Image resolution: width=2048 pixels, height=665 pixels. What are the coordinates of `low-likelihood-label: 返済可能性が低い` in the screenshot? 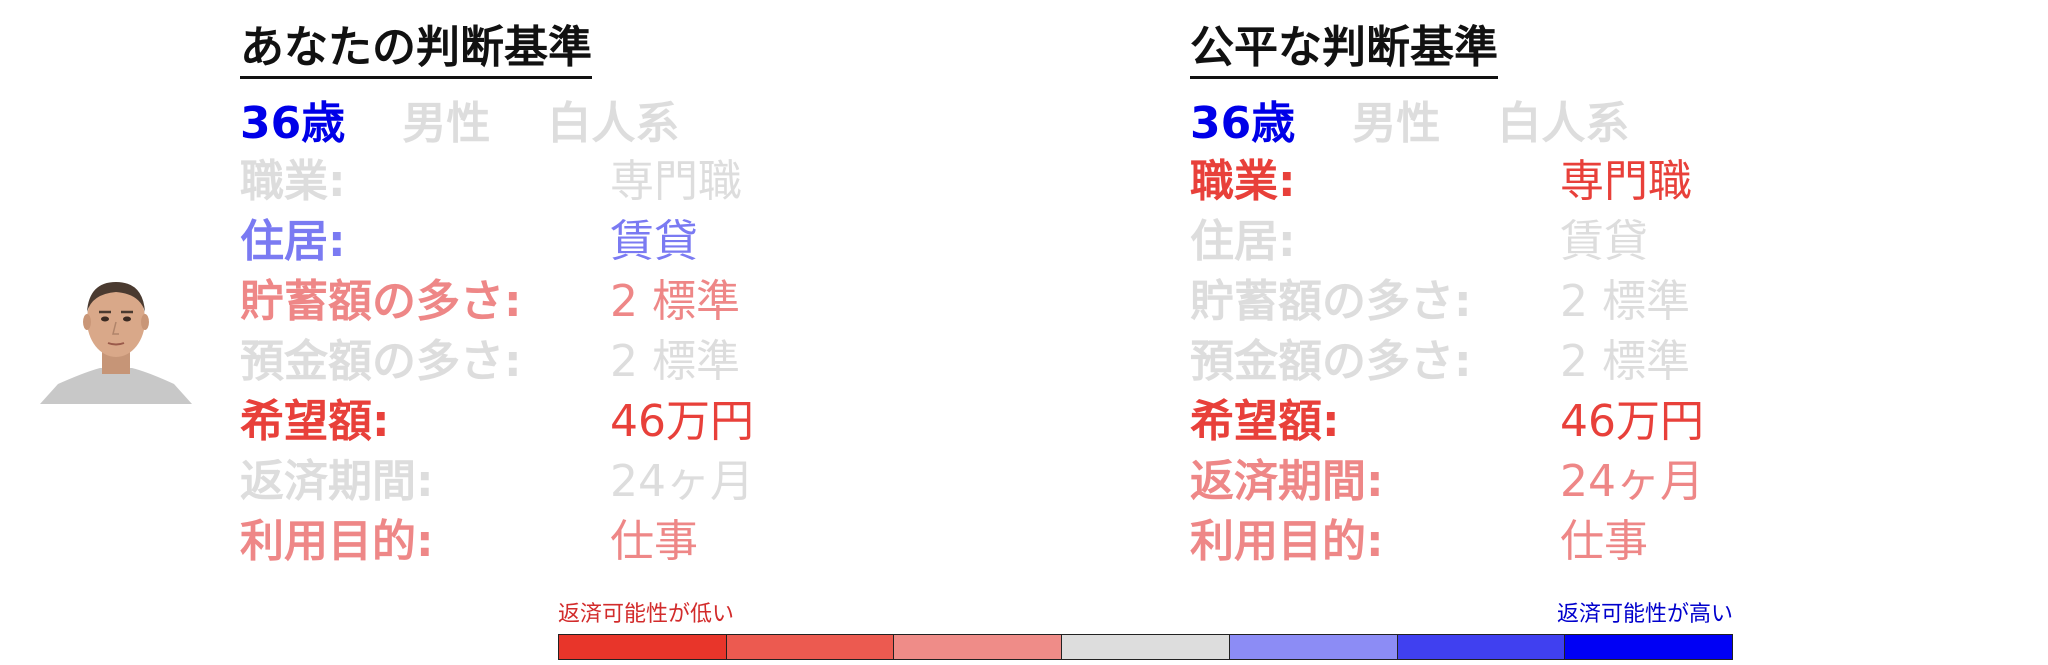 It's located at (646, 614).